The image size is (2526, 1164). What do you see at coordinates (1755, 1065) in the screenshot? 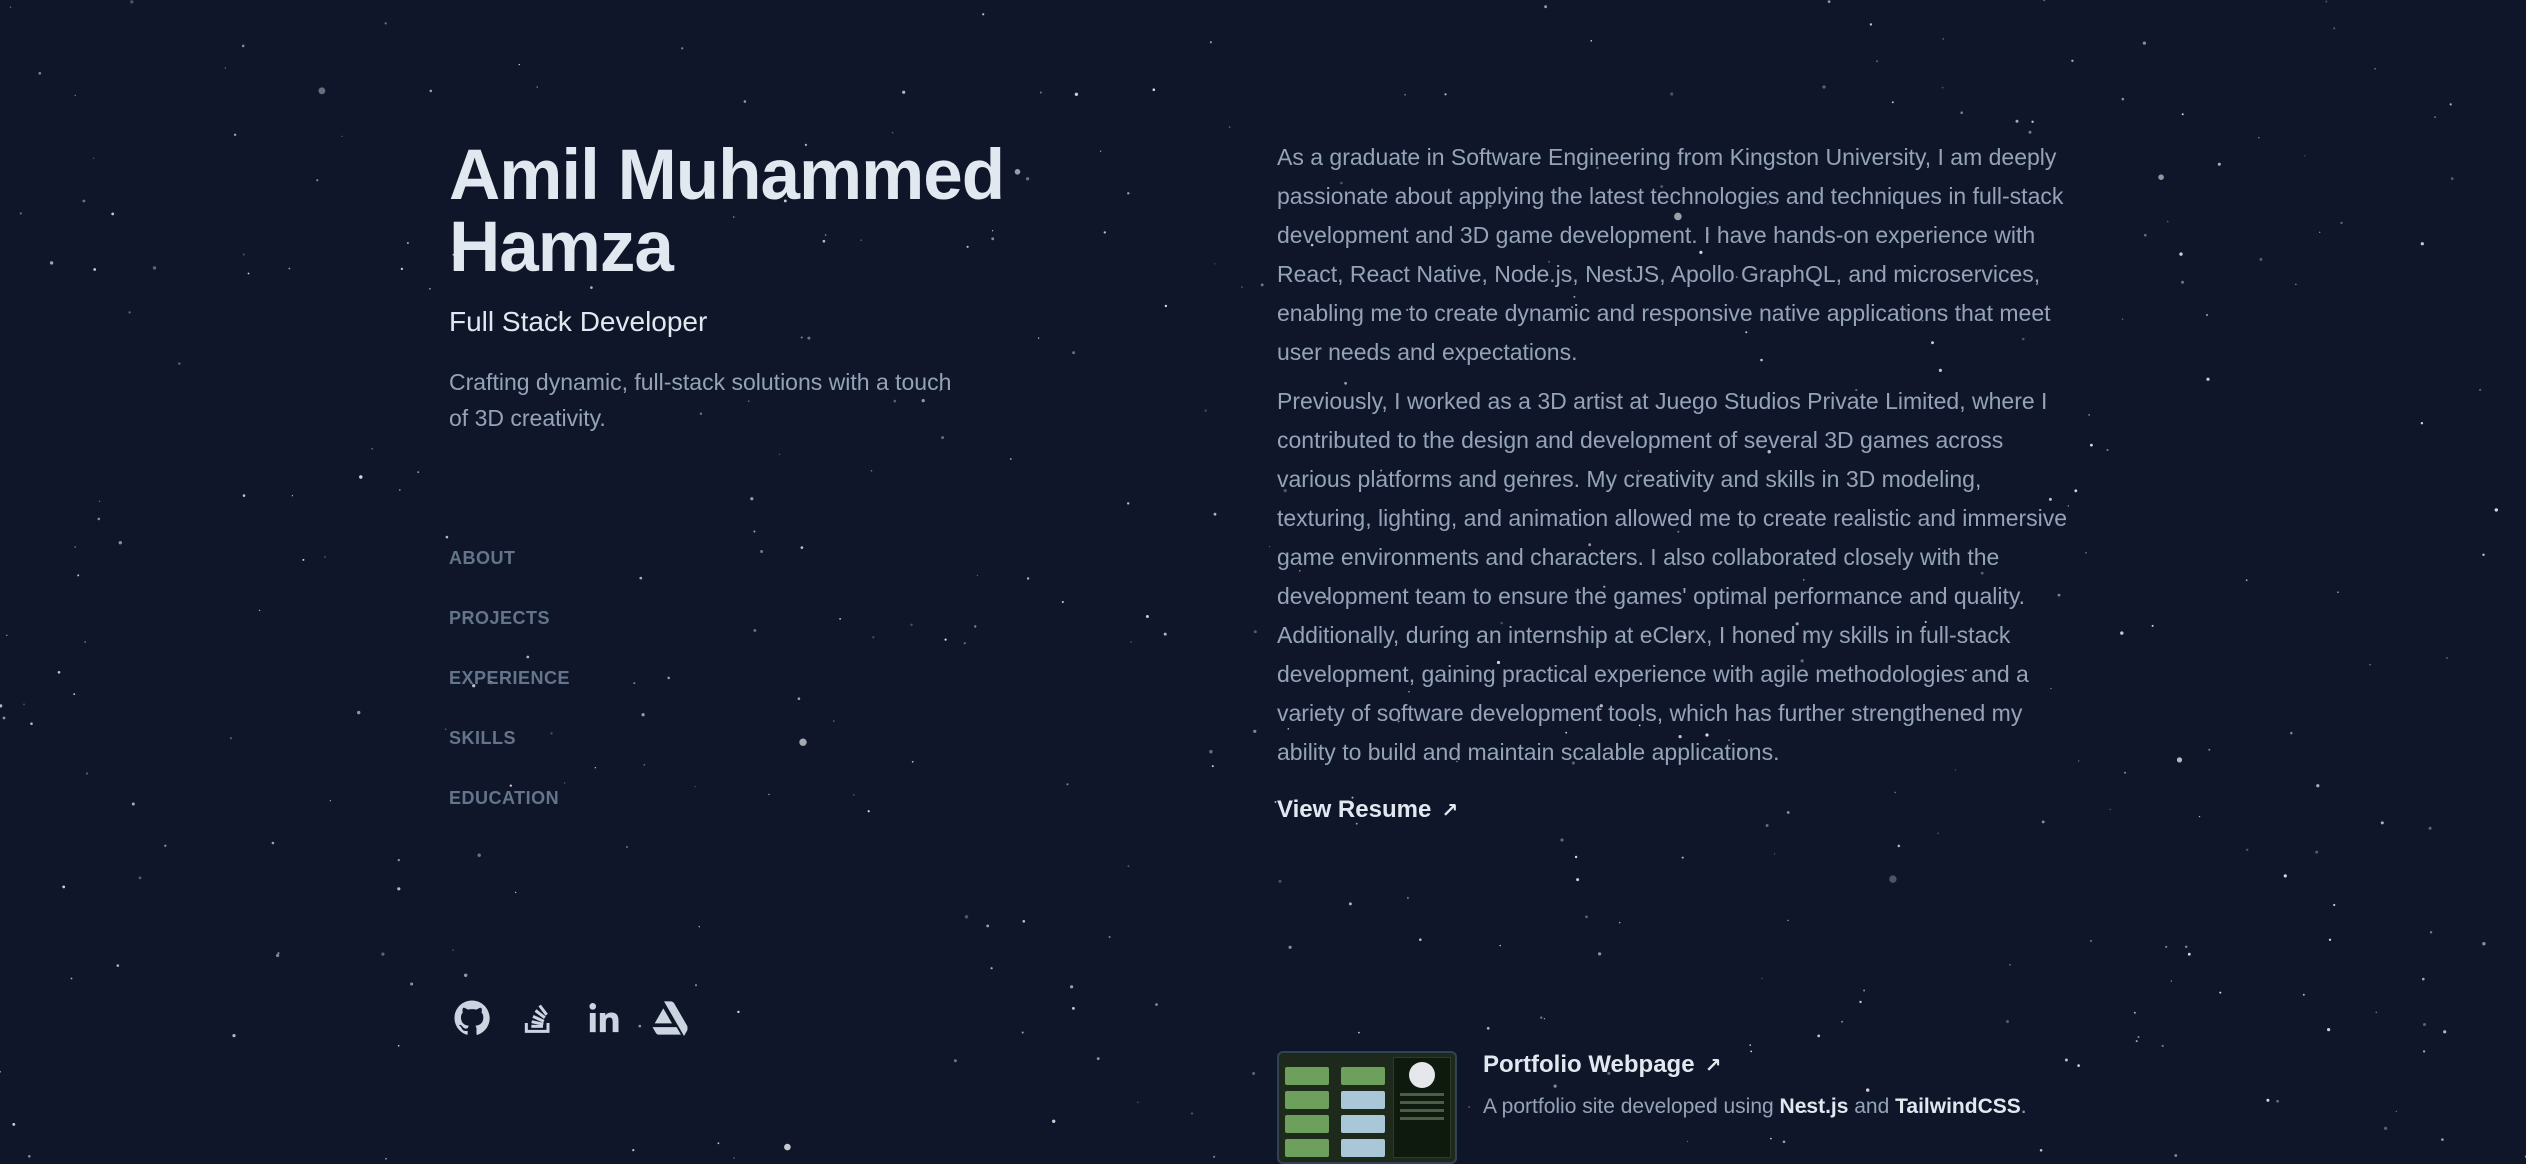
I see `project-title-link: Portfolio Webpage ↗` at bounding box center [1755, 1065].